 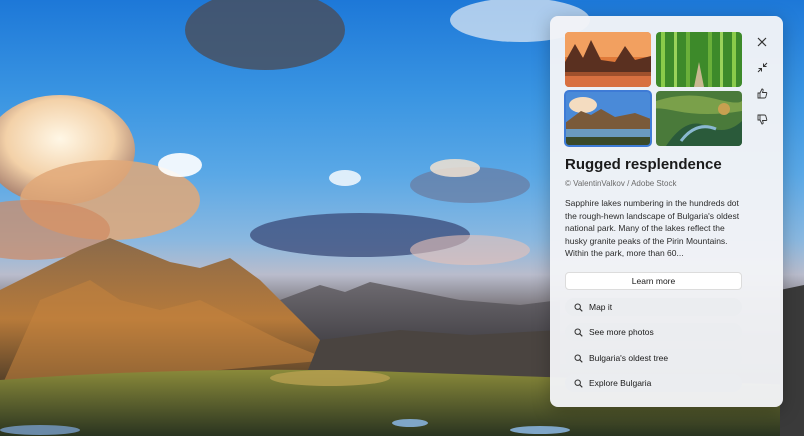 I want to click on suggestion-label: Map it, so click(x=601, y=307).